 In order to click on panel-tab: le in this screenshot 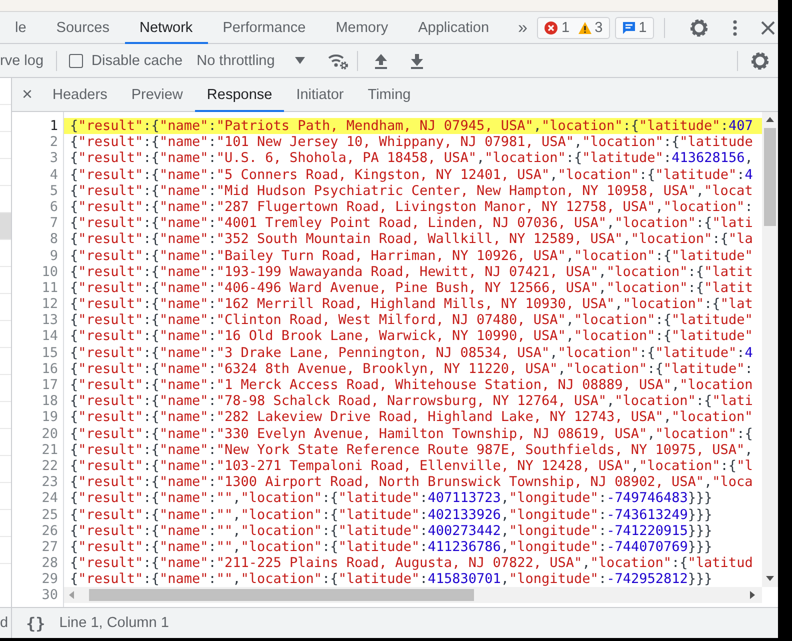, I will do `click(21, 27)`.